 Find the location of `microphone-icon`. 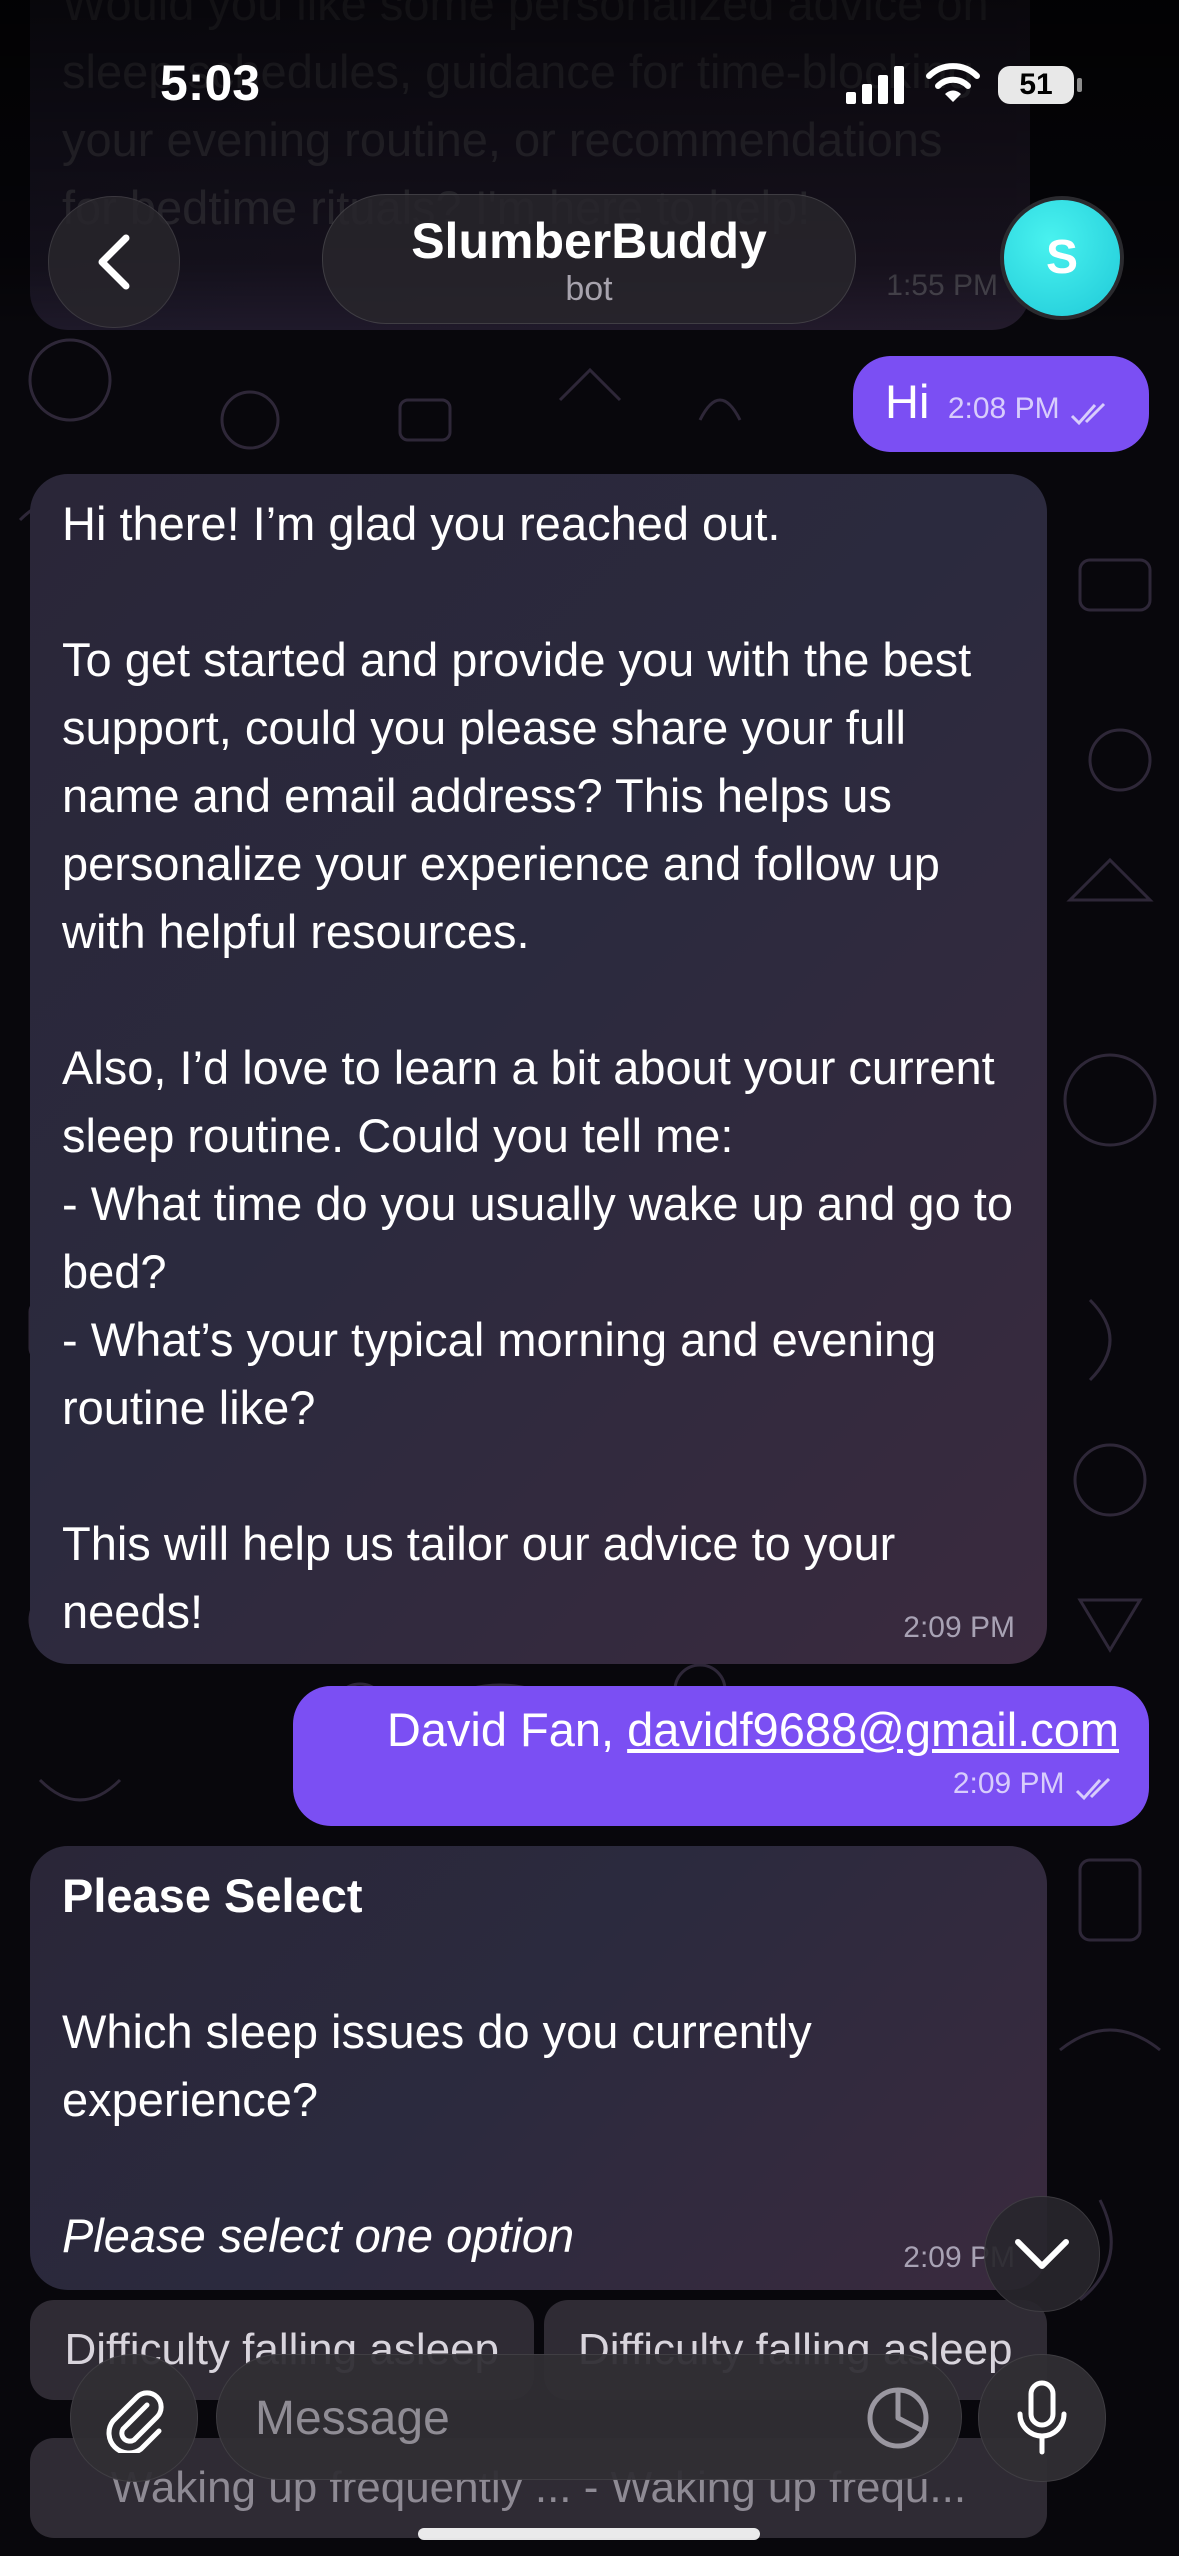

microphone-icon is located at coordinates (1042, 2417).